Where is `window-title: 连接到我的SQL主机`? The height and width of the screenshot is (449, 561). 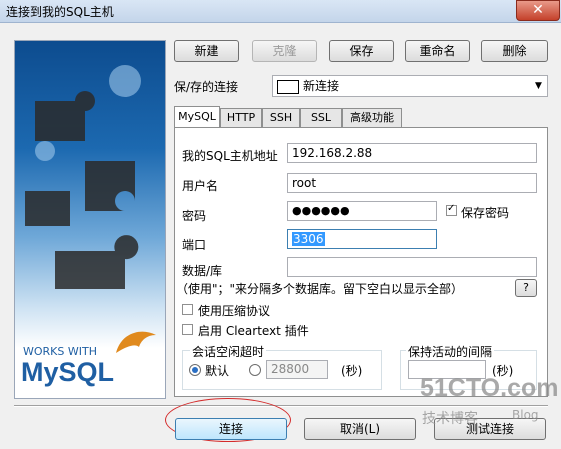
window-title: 连接到我的SQL主机 is located at coordinates (60, 12).